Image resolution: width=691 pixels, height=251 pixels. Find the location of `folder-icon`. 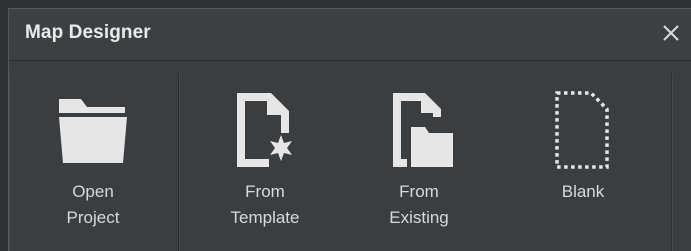

folder-icon is located at coordinates (93, 131).